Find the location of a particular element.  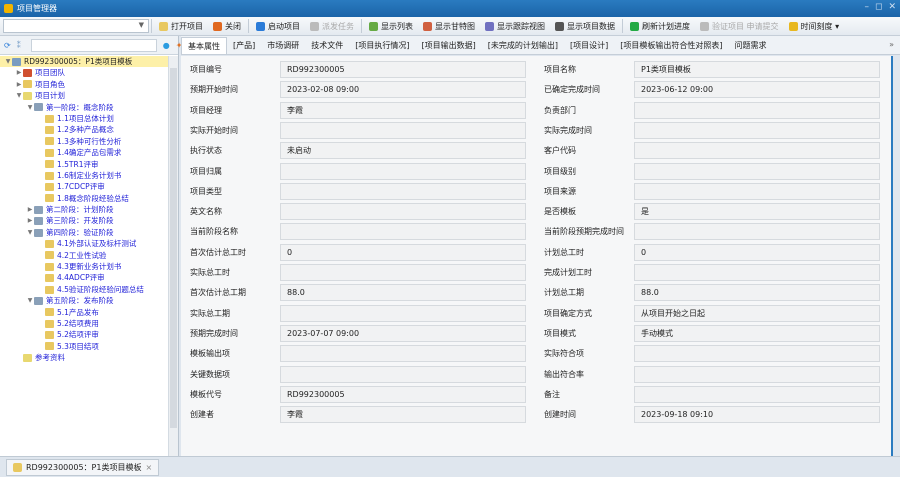

toolbar-button: 派发任务 is located at coordinates (332, 26).